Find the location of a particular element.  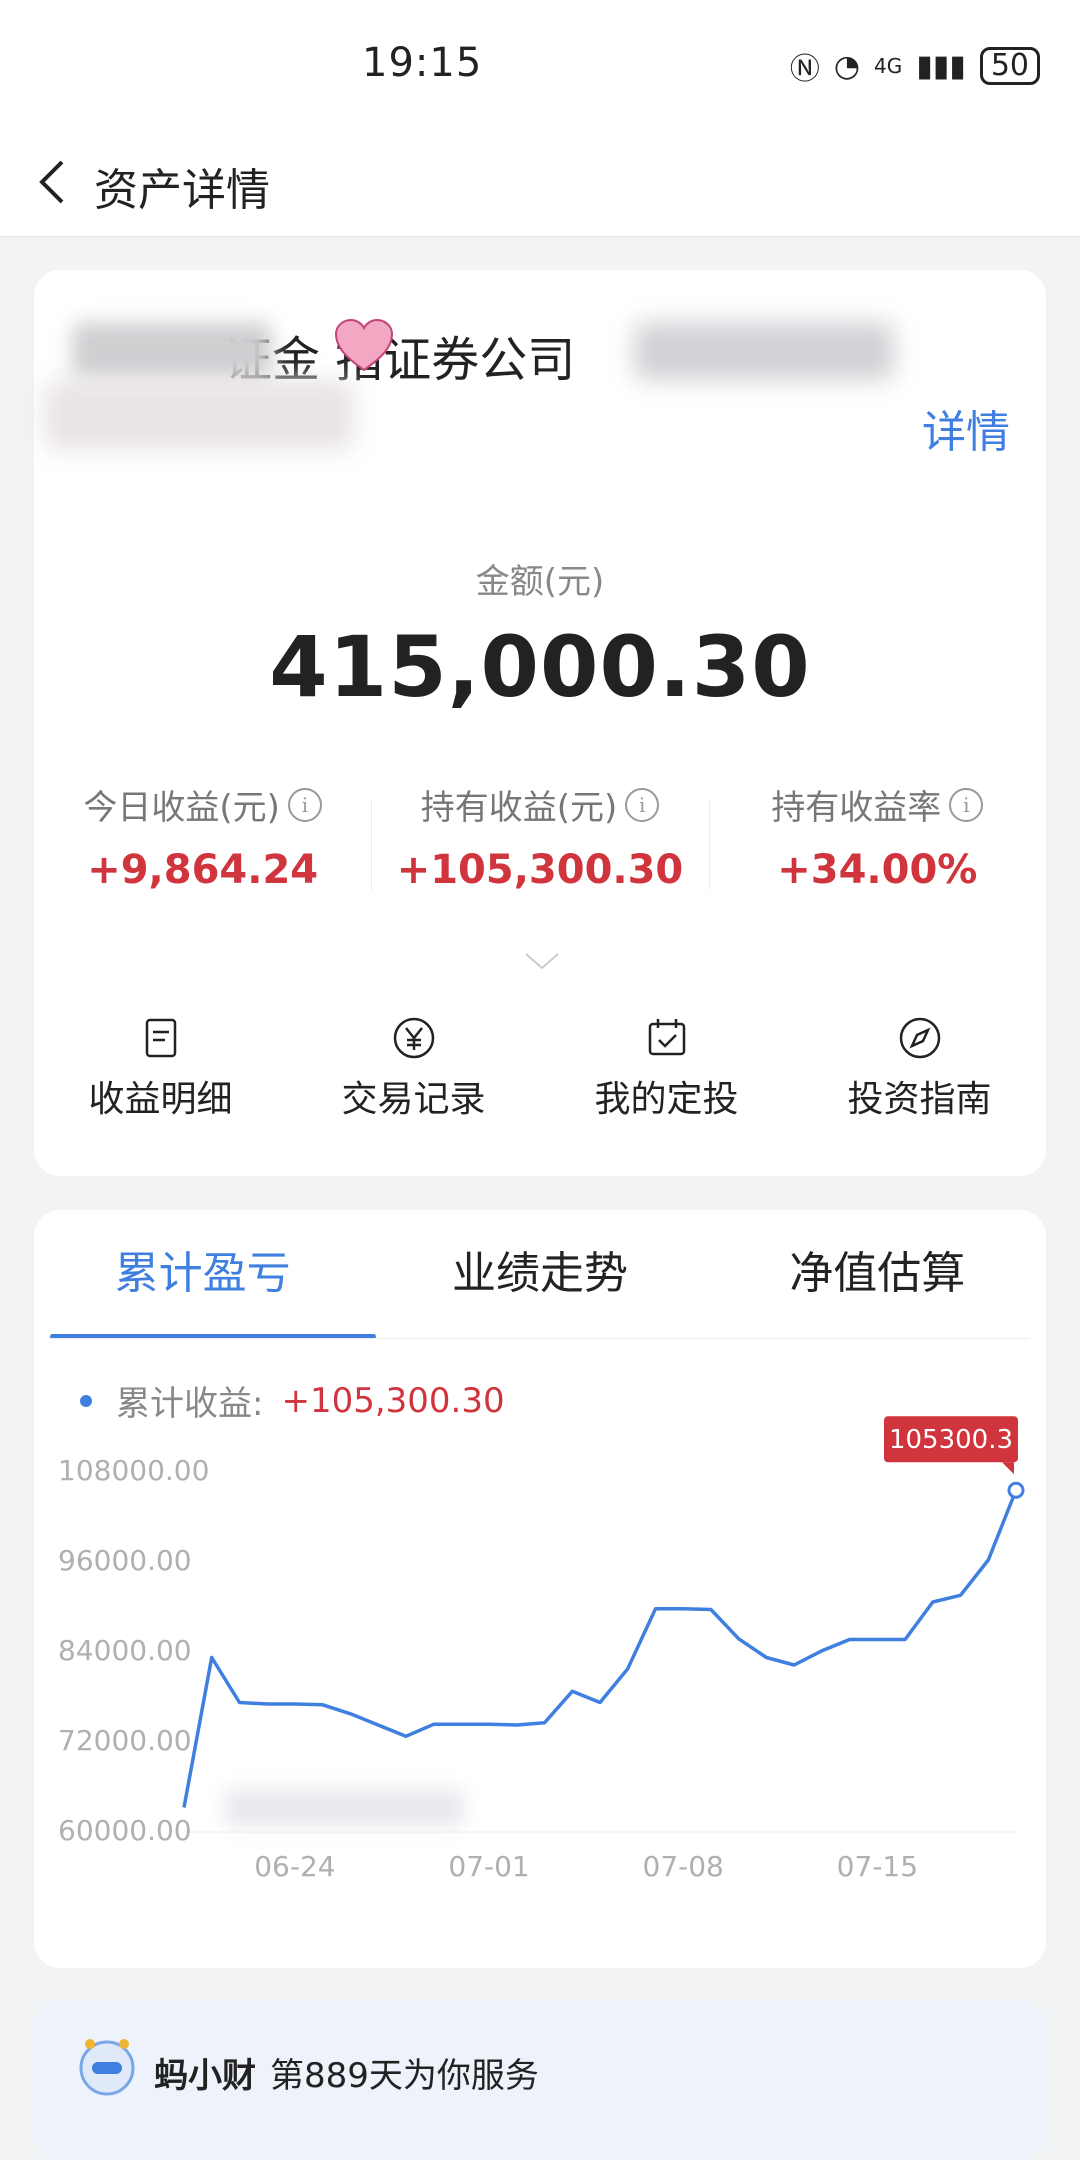

service-days: 第889天为你服务 is located at coordinates (404, 2076).